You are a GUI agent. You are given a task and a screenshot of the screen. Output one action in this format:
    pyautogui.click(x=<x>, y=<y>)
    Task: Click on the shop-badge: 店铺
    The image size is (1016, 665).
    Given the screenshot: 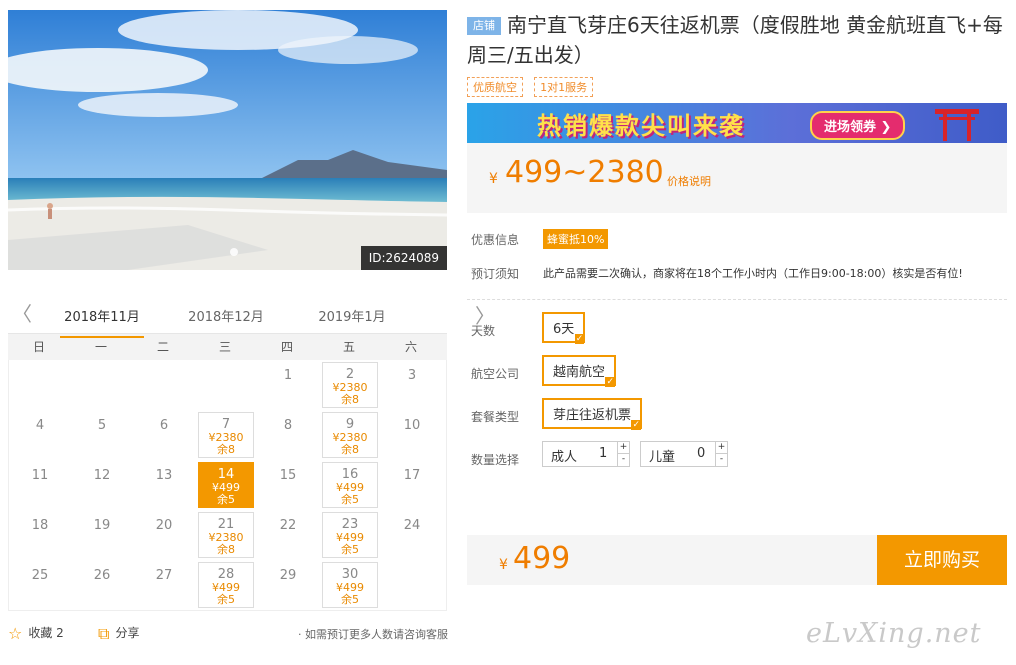 What is the action you would take?
    pyautogui.click(x=484, y=26)
    